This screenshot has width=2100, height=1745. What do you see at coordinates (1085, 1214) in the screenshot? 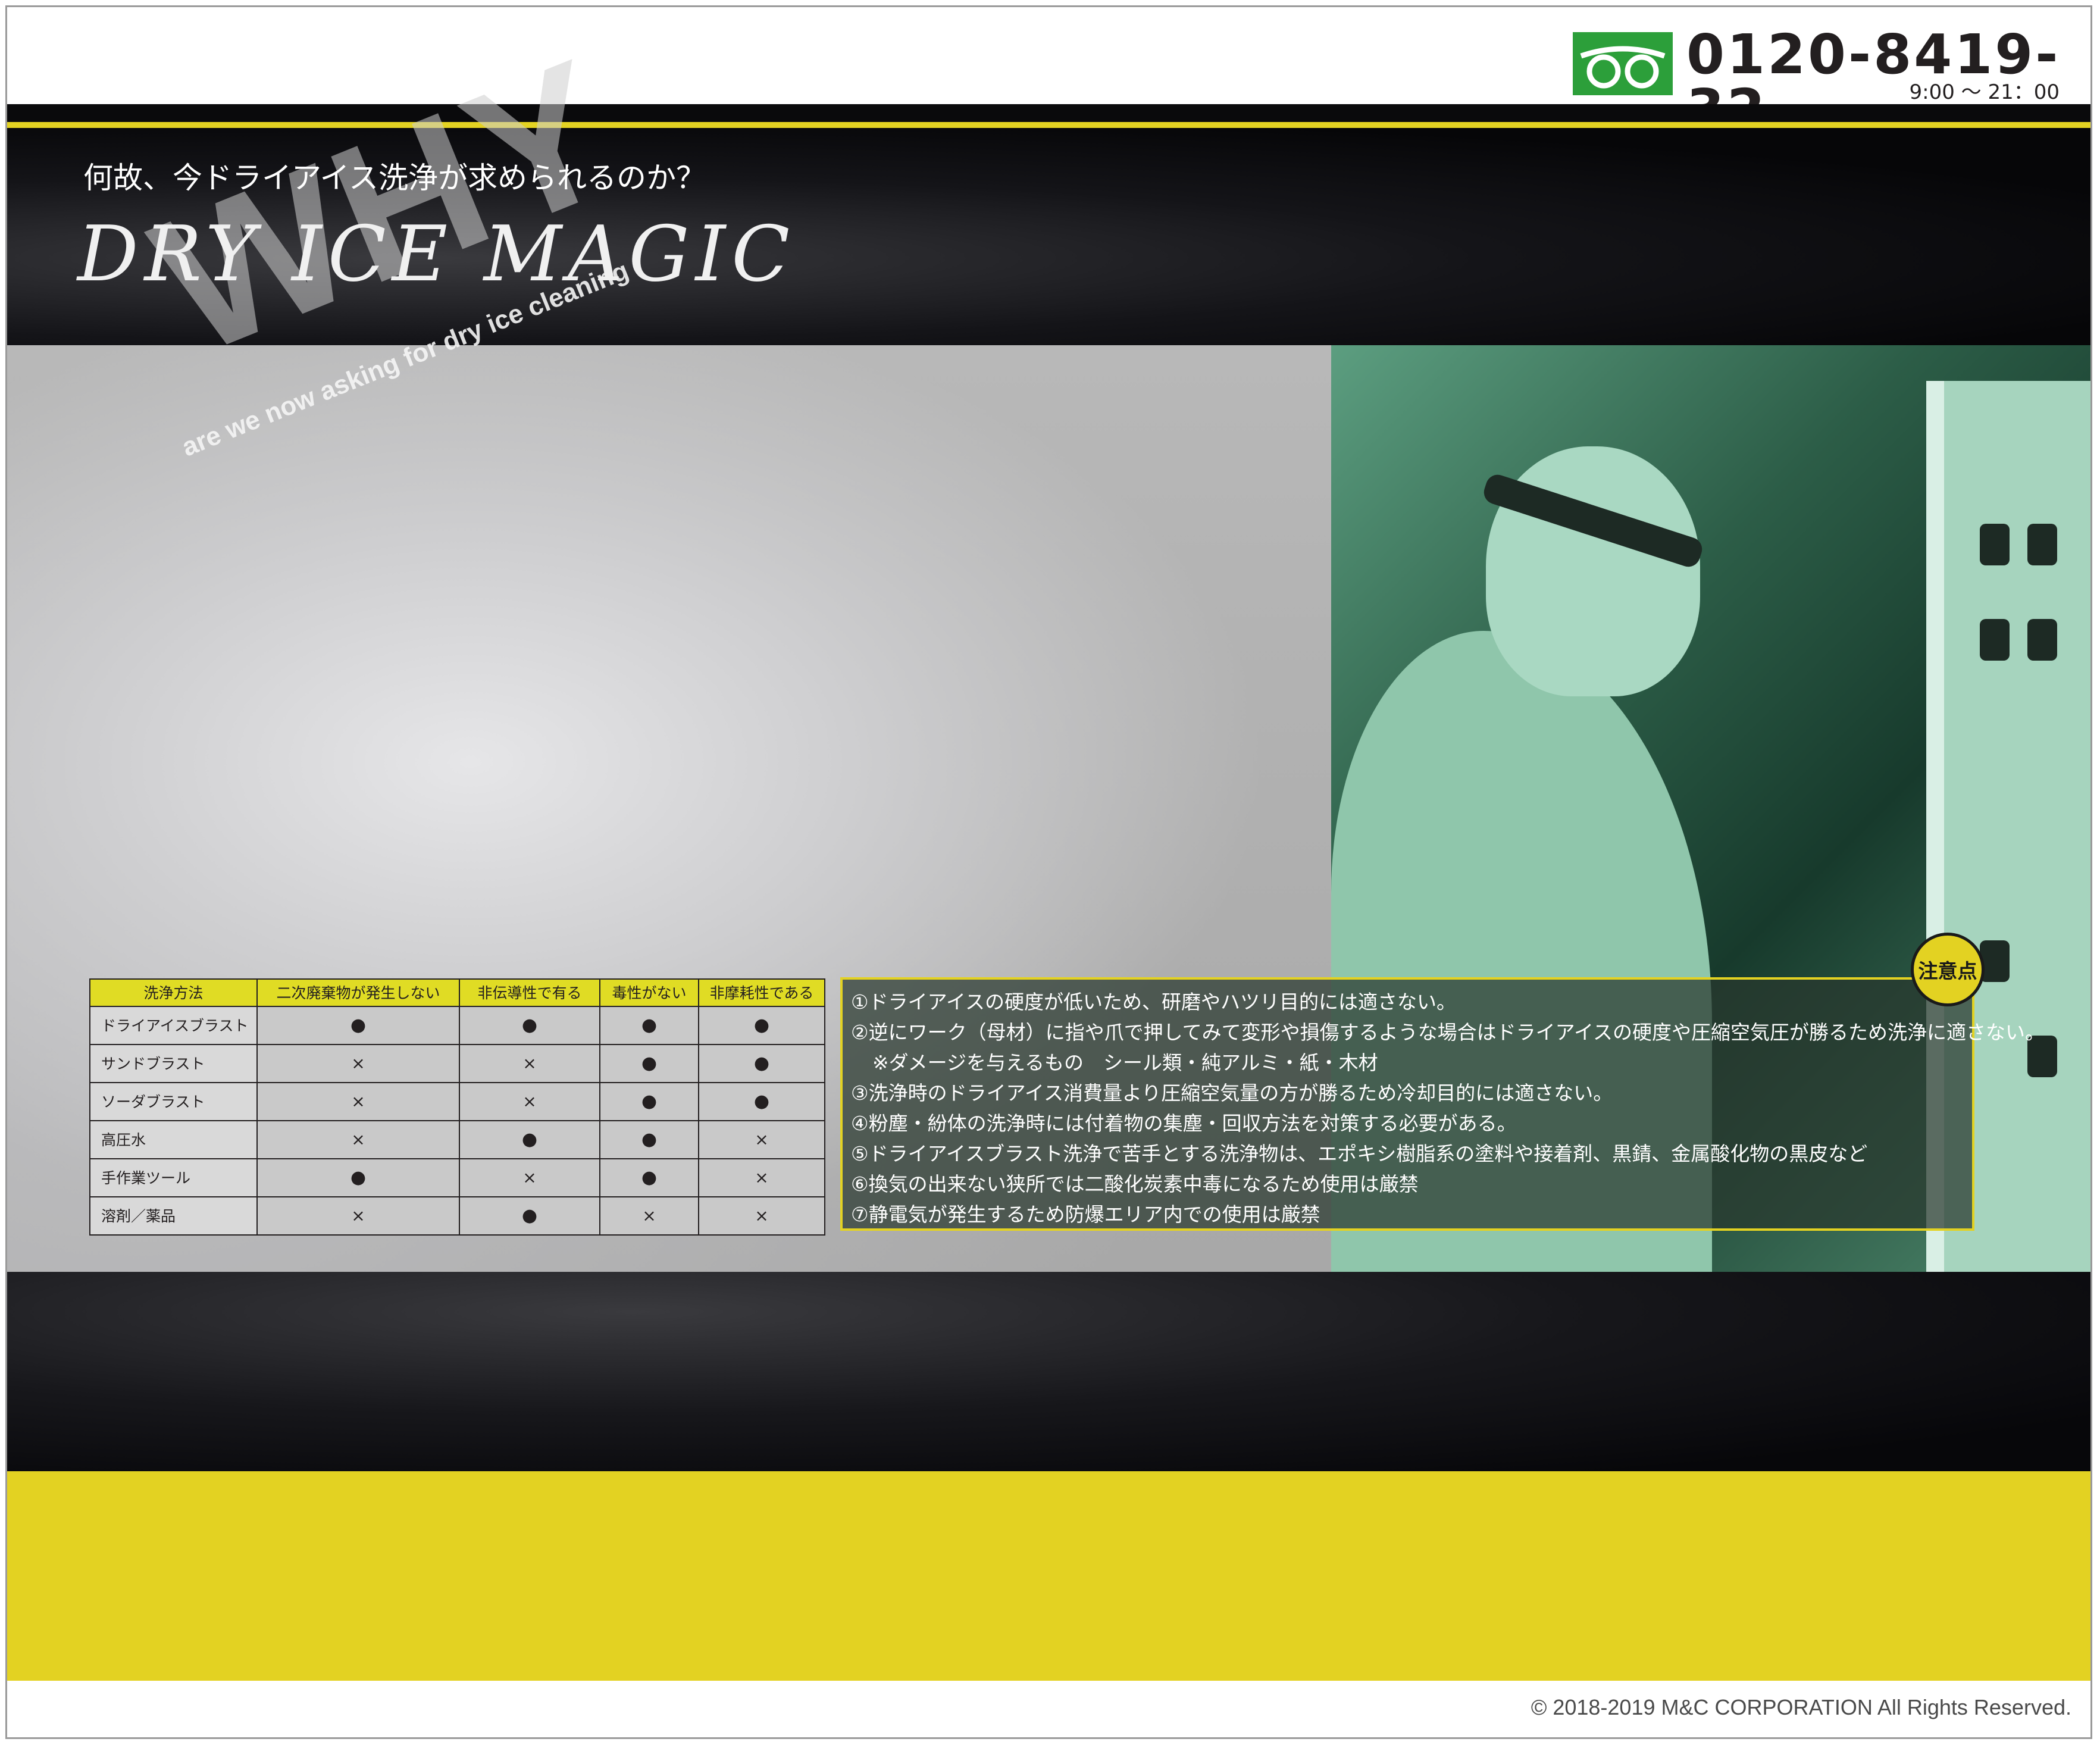
I see `caution-note: ⑦静電気が発生するため防爆エリア内での使用は厳禁` at bounding box center [1085, 1214].